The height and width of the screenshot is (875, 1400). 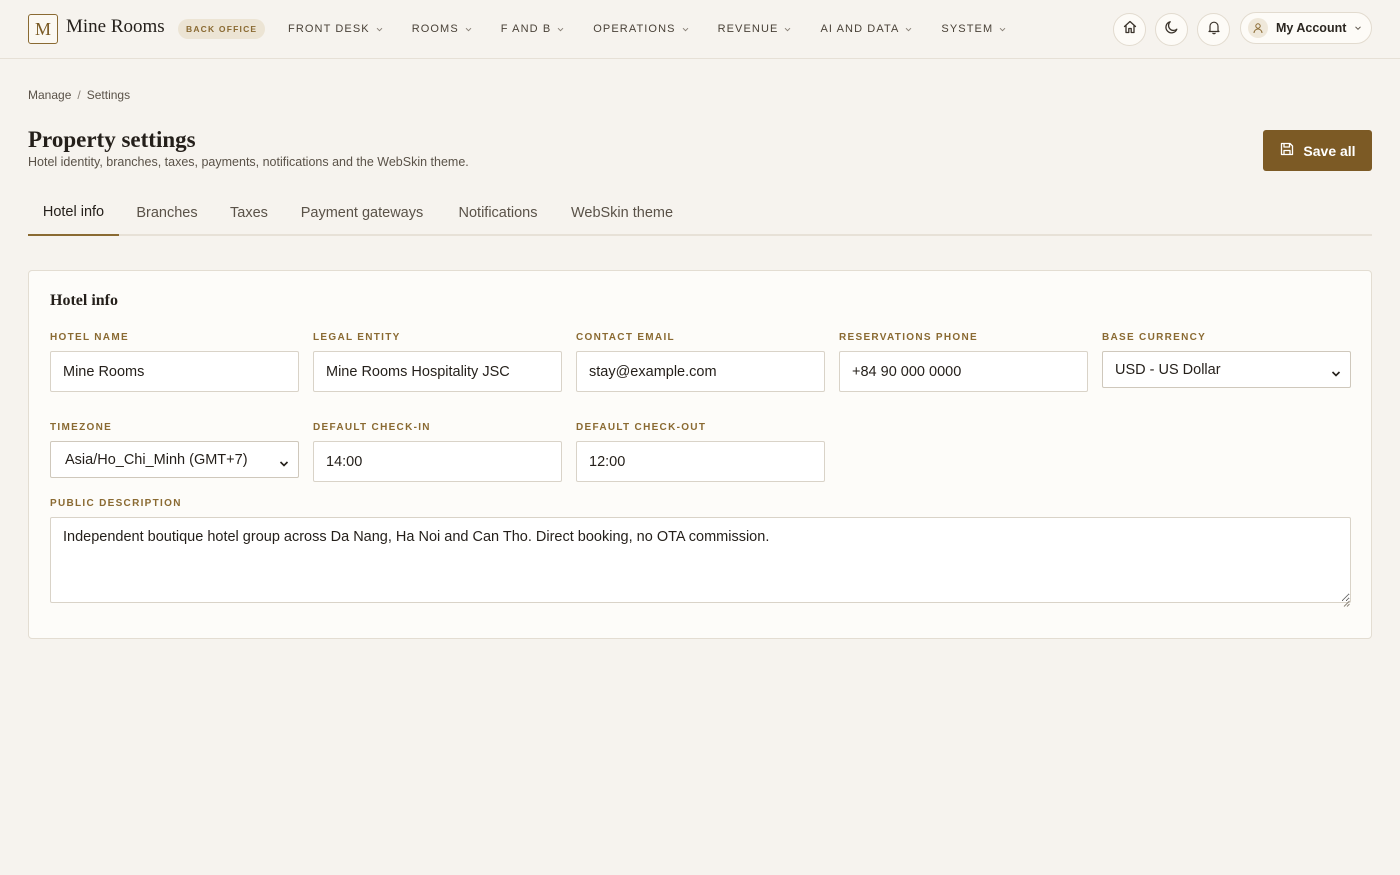 I want to click on default-checkin-input, so click(x=437, y=461).